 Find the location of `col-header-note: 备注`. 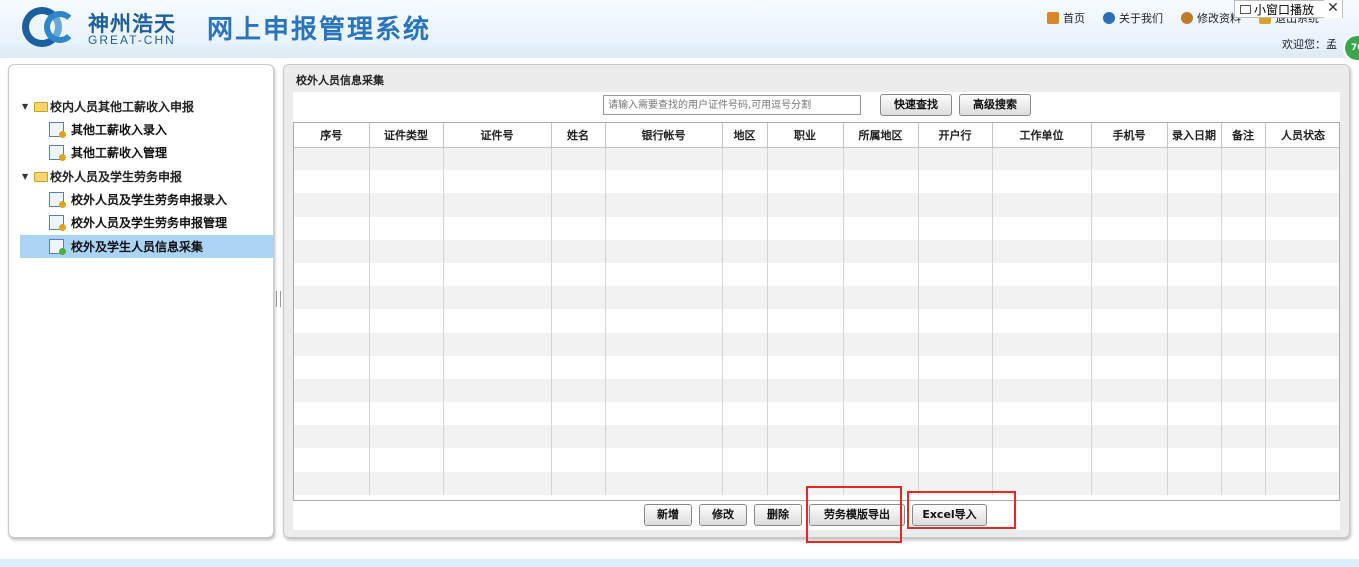

col-header-note: 备注 is located at coordinates (1243, 135).